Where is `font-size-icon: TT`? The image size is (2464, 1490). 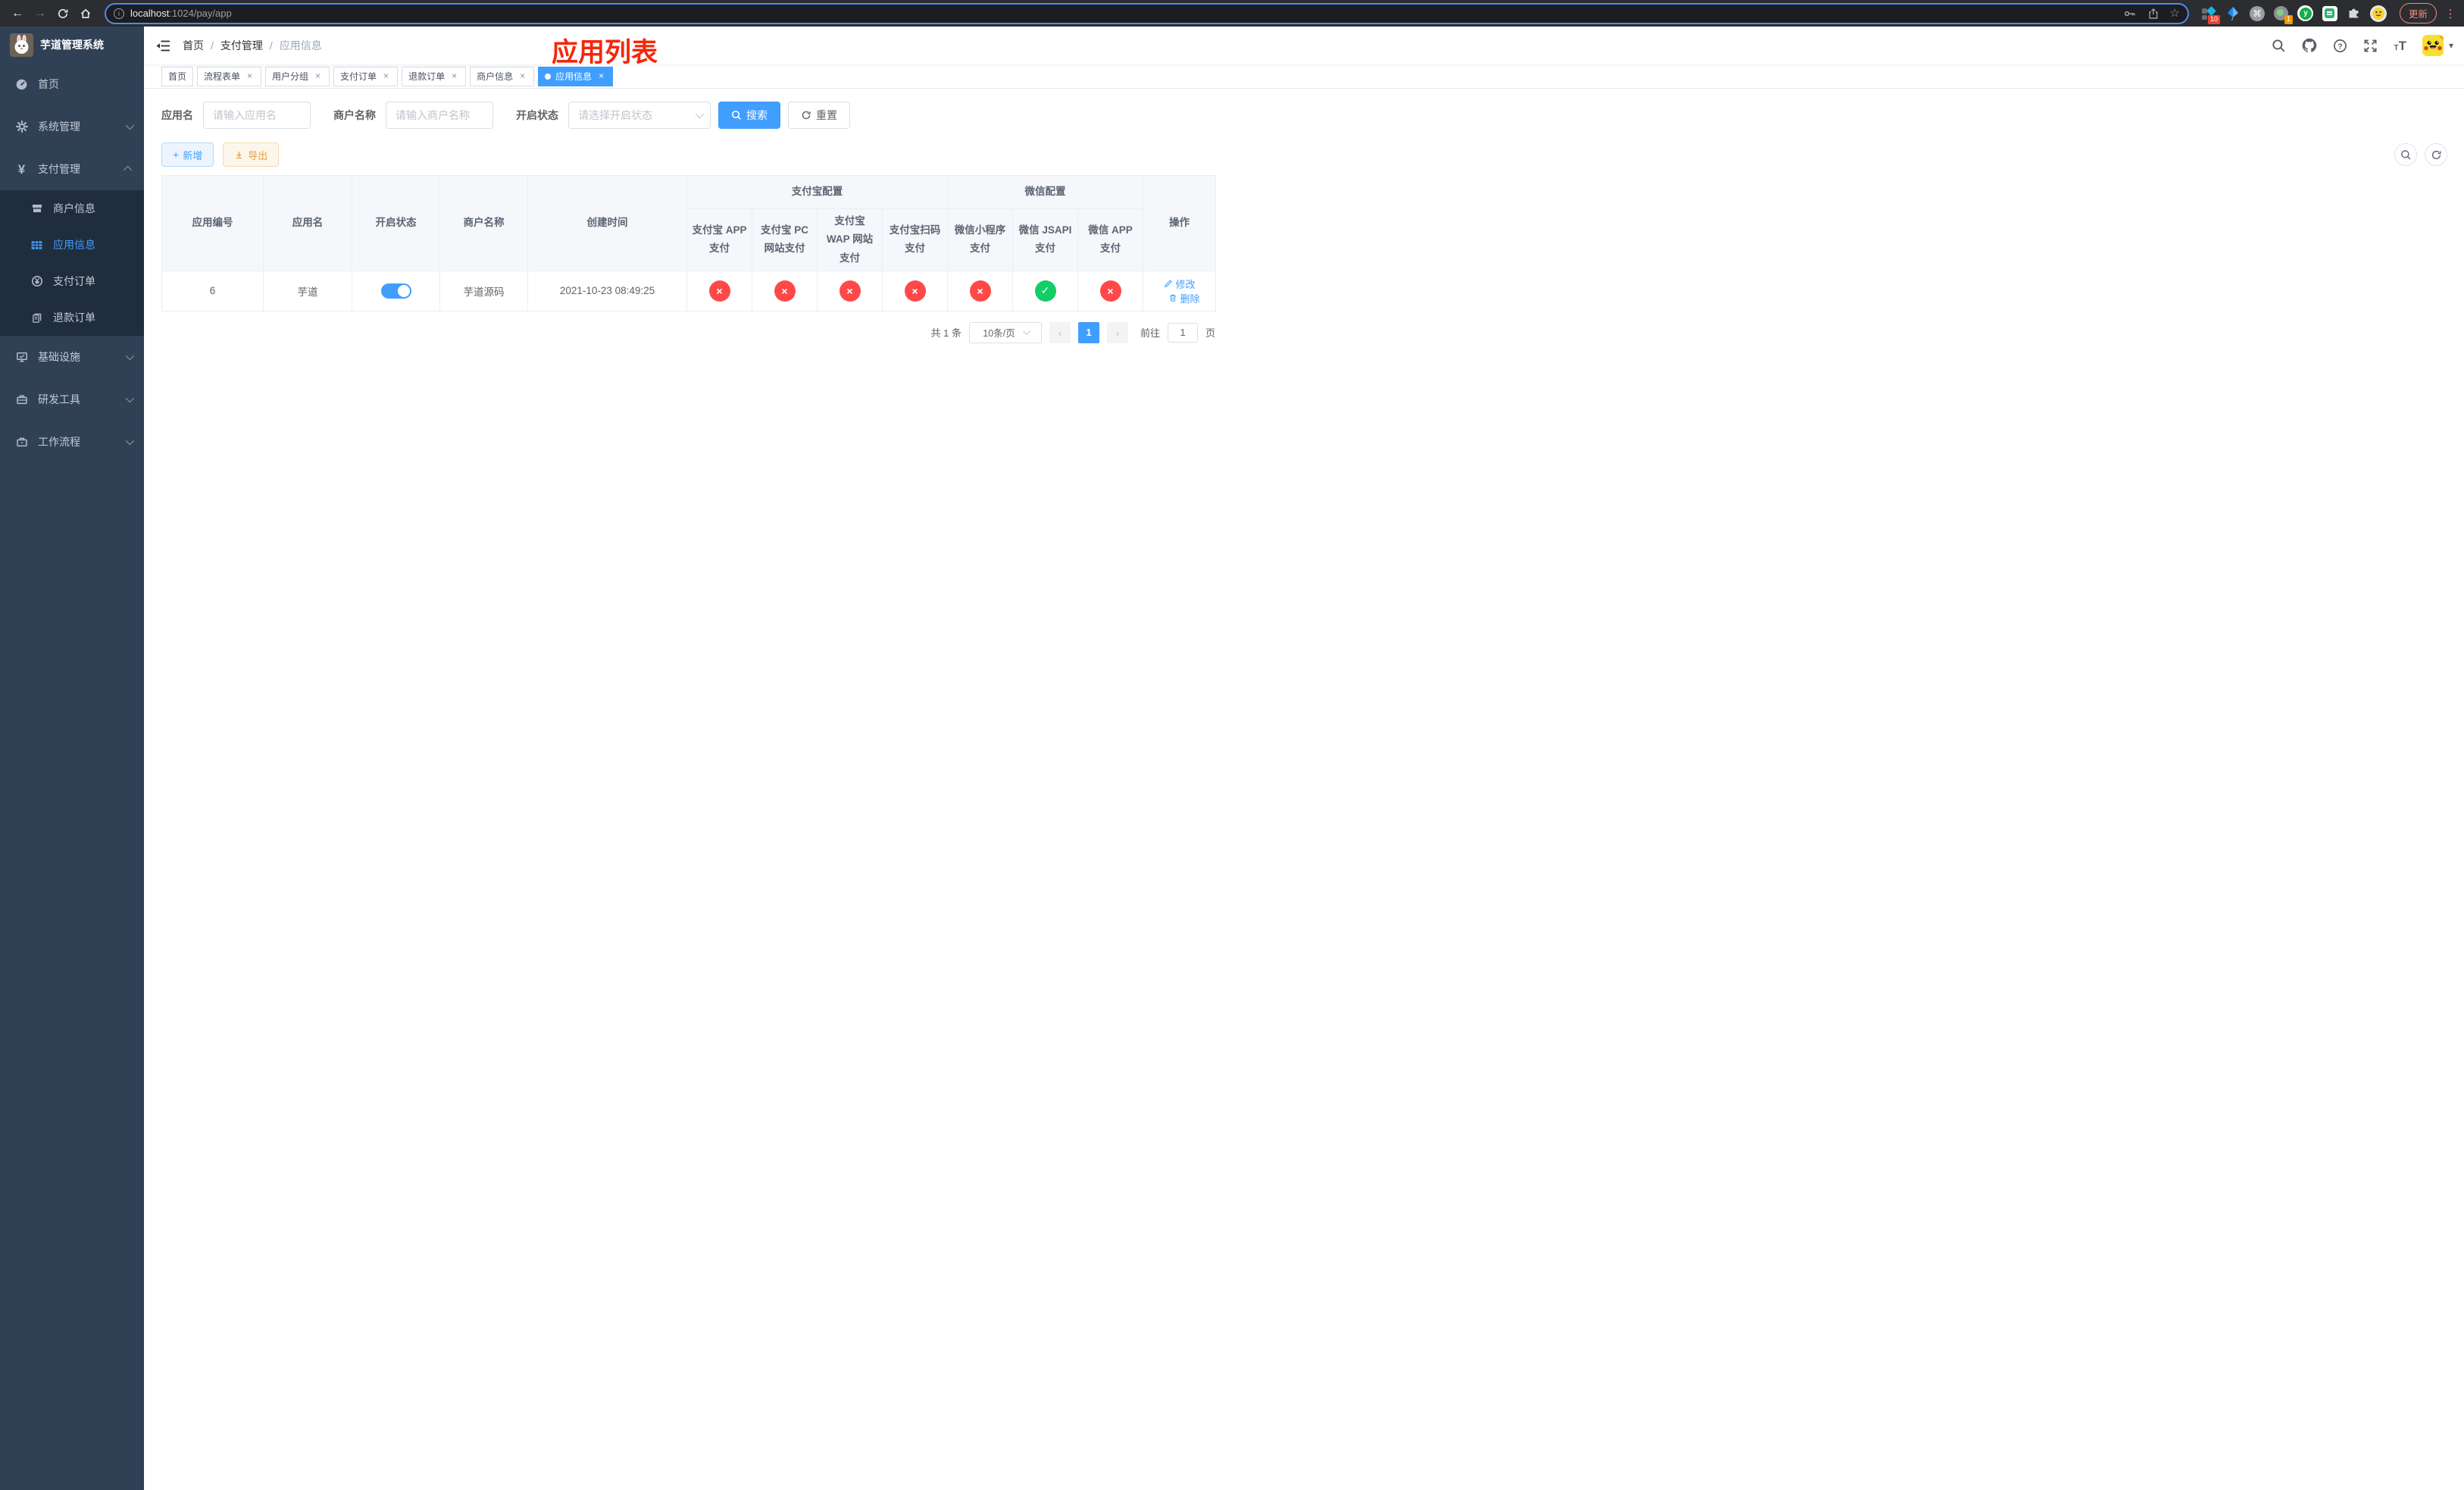
font-size-icon: TT is located at coordinates (2400, 45).